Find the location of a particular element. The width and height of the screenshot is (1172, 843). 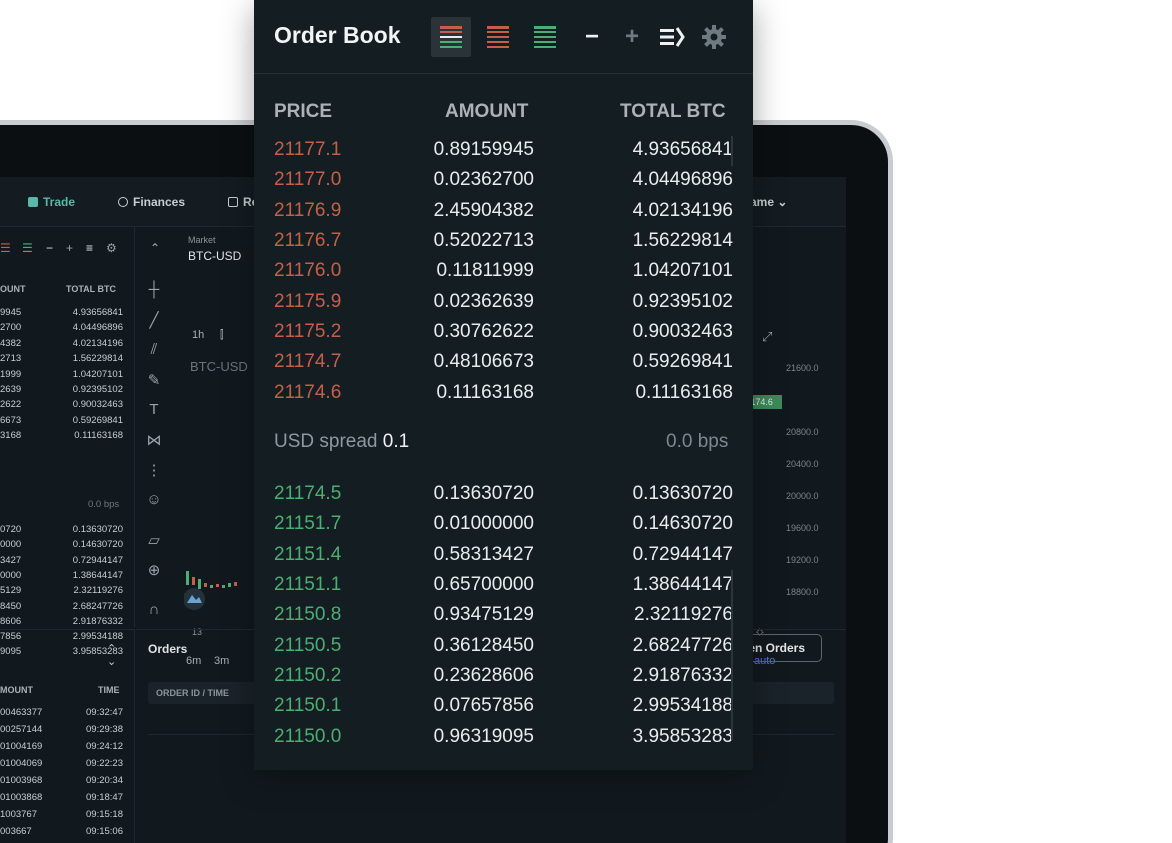

ask-row: 21176.7 0.52022713 1.56229814 is located at coordinates (503, 243).